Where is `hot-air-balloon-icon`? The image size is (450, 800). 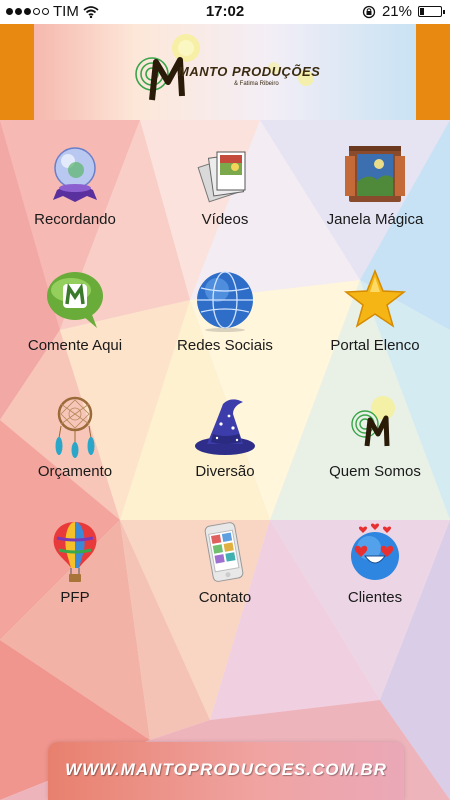
hot-air-balloon-icon is located at coordinates (75, 552).